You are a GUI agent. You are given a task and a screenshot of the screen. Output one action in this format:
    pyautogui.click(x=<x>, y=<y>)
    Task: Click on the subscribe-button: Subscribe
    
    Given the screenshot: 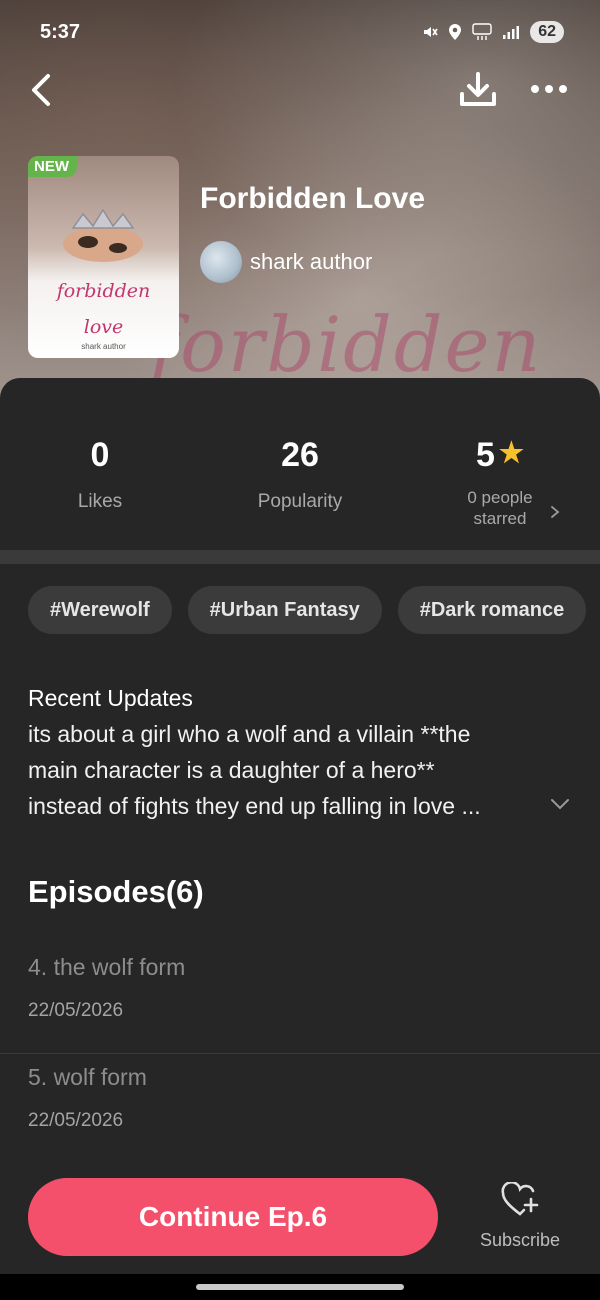 What is the action you would take?
    pyautogui.click(x=520, y=1216)
    